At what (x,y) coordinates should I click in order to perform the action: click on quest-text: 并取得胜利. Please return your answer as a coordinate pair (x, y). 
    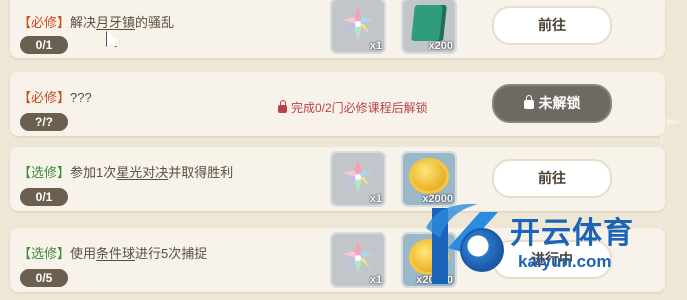
    Looking at the image, I should click on (201, 172).